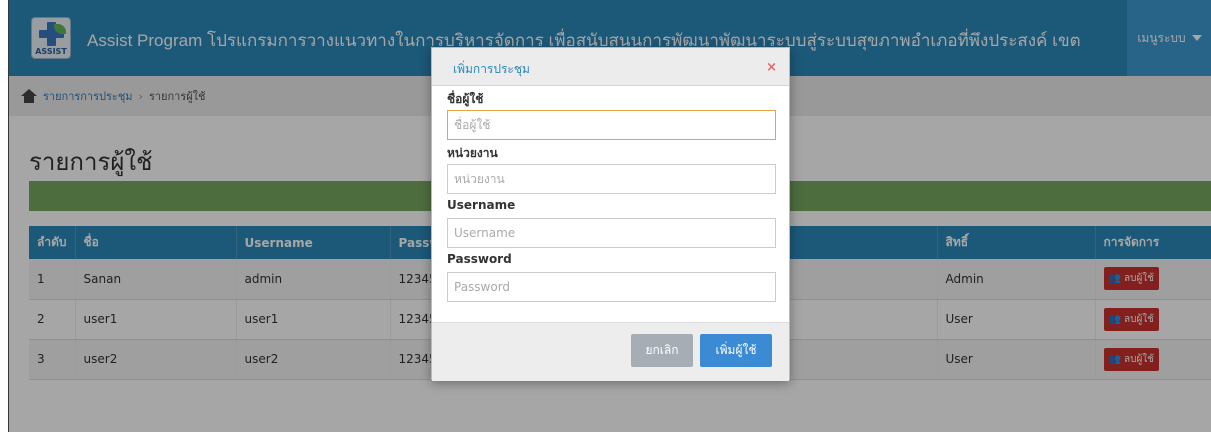  What do you see at coordinates (481, 205) in the screenshot?
I see `username-label: Username` at bounding box center [481, 205].